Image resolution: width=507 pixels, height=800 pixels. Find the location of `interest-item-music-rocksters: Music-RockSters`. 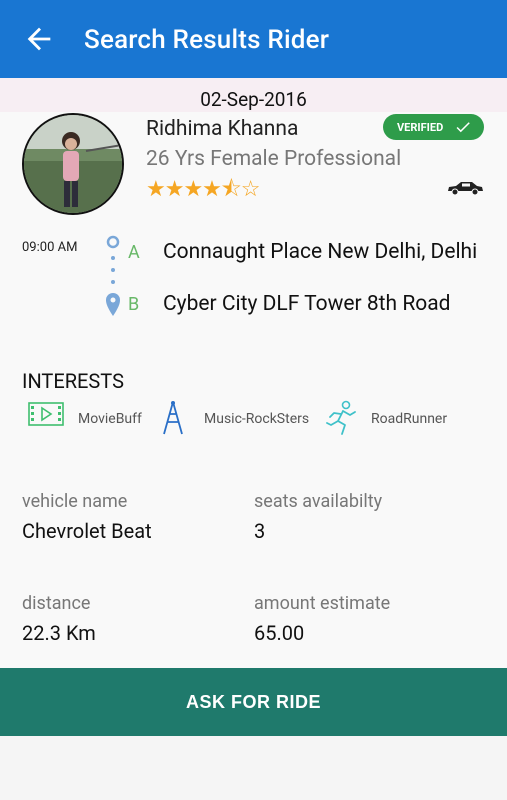

interest-item-music-rocksters: Music-RockSters is located at coordinates (240, 418).